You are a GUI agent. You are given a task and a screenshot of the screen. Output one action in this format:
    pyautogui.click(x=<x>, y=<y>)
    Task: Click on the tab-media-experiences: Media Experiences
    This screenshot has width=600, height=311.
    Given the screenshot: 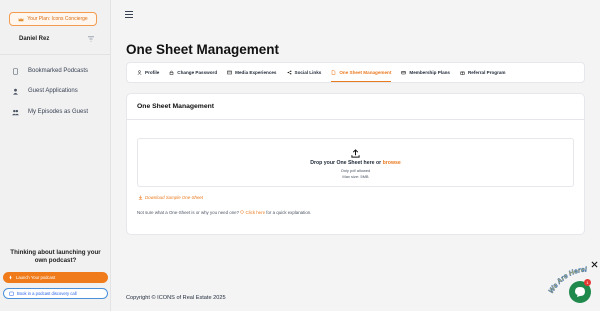 What is the action you would take?
    pyautogui.click(x=252, y=72)
    